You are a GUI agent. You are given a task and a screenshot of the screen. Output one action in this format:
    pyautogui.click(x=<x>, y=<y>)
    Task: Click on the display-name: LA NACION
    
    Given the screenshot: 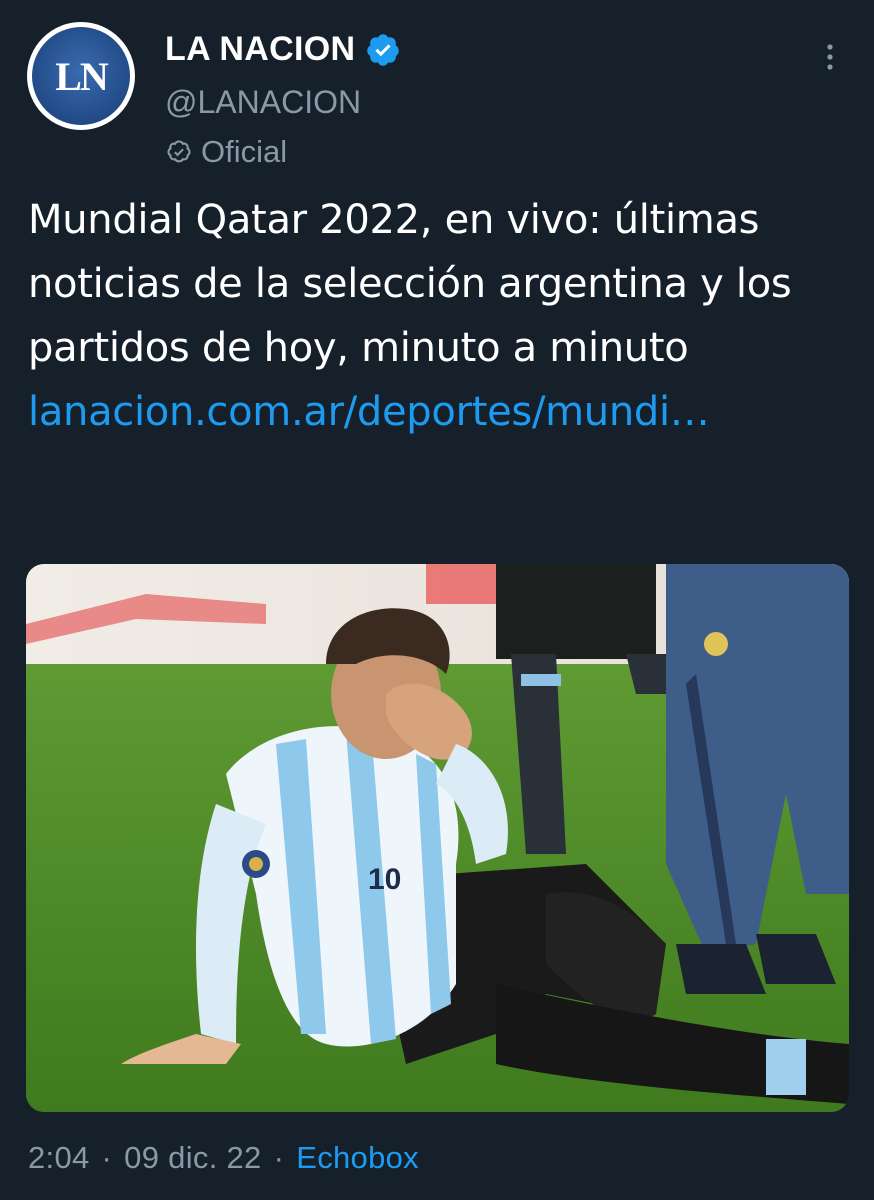 What is the action you would take?
    pyautogui.click(x=260, y=49)
    